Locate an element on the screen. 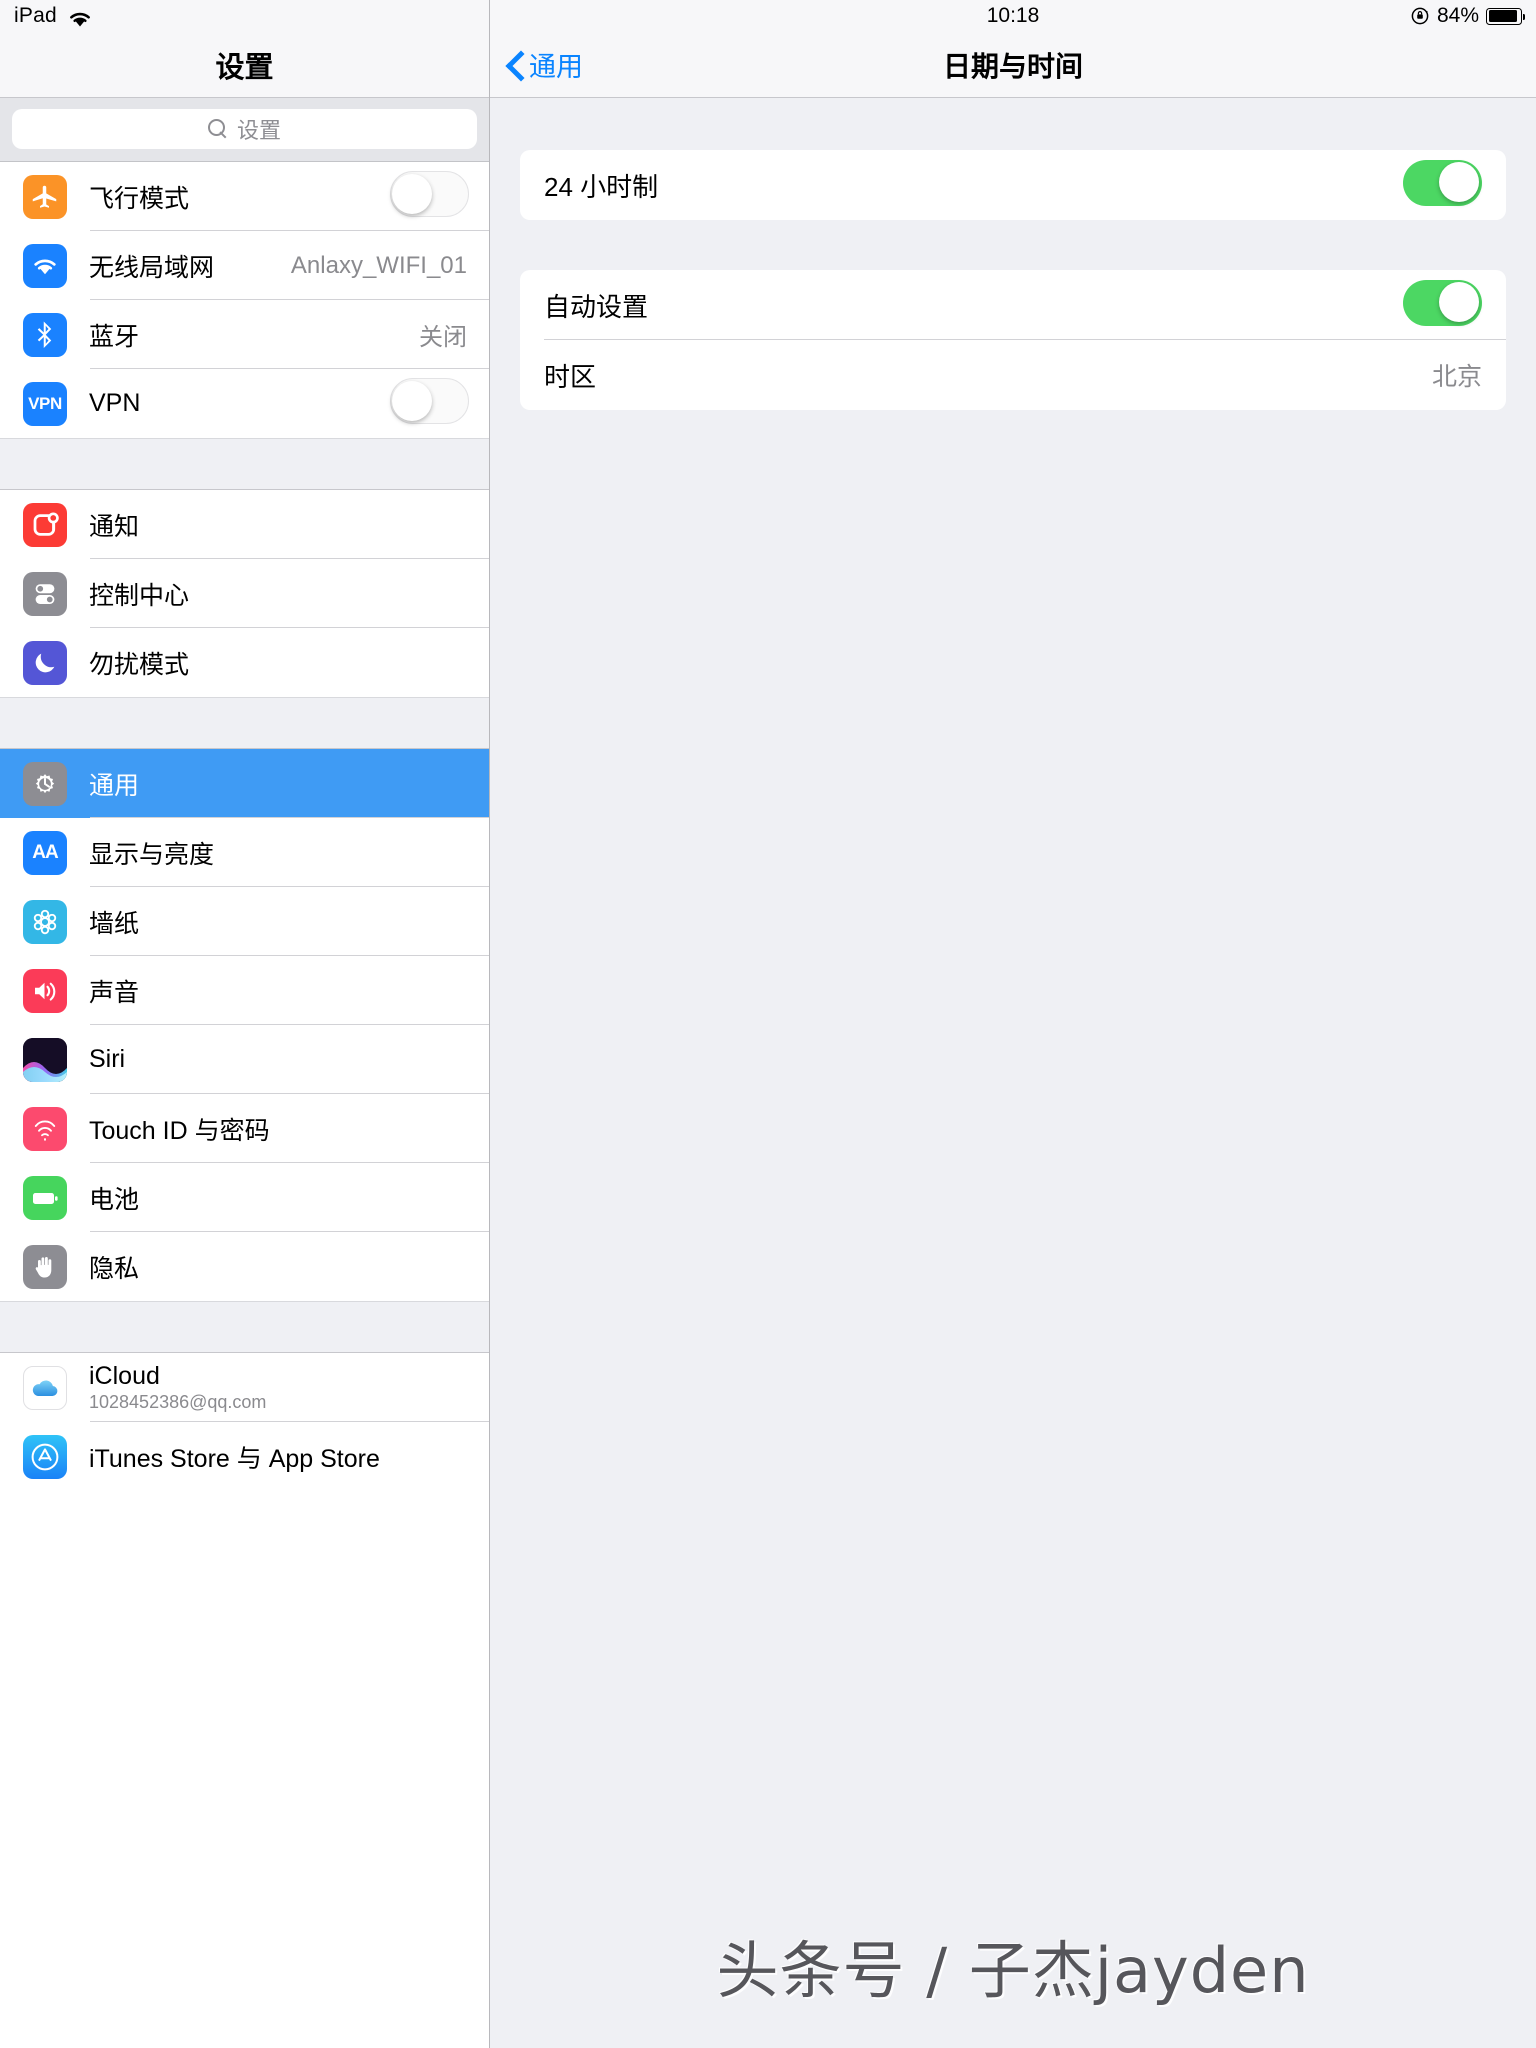 The width and height of the screenshot is (1536, 2048). row-label: 自动设置 is located at coordinates (596, 306).